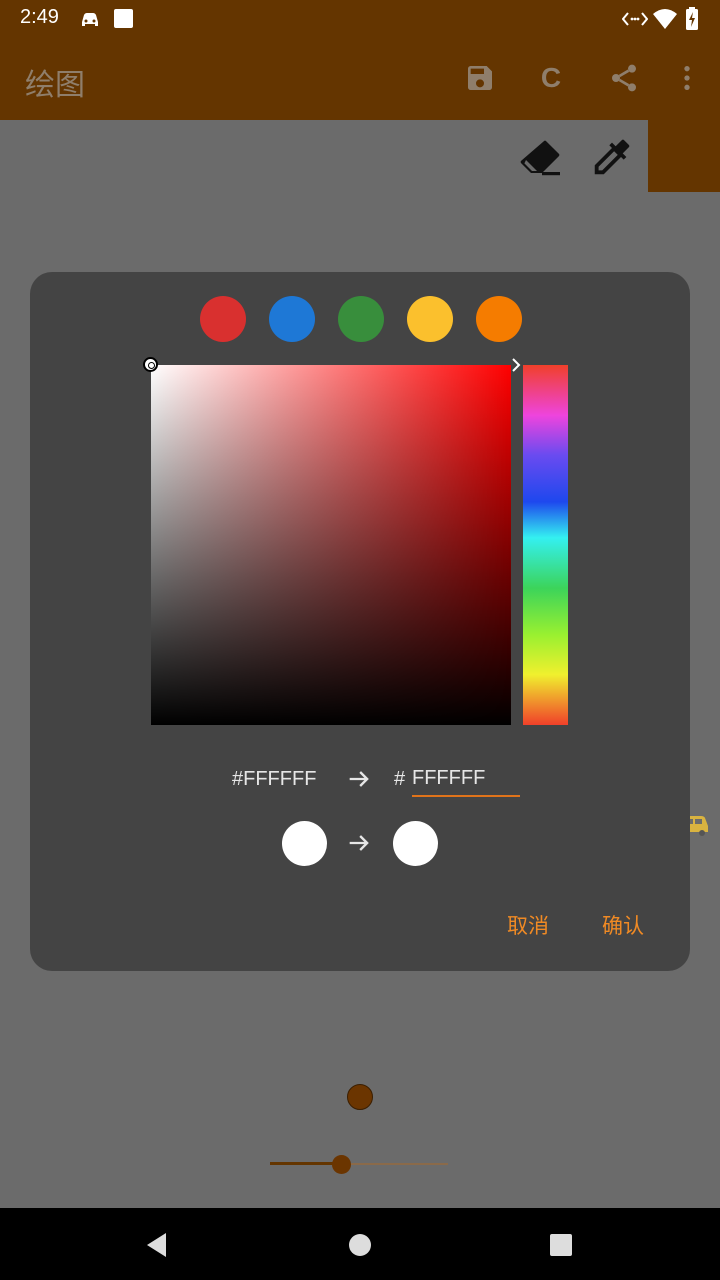 This screenshot has width=720, height=1280. Describe the element at coordinates (55, 85) in the screenshot. I see `app-title: 绘图` at that location.